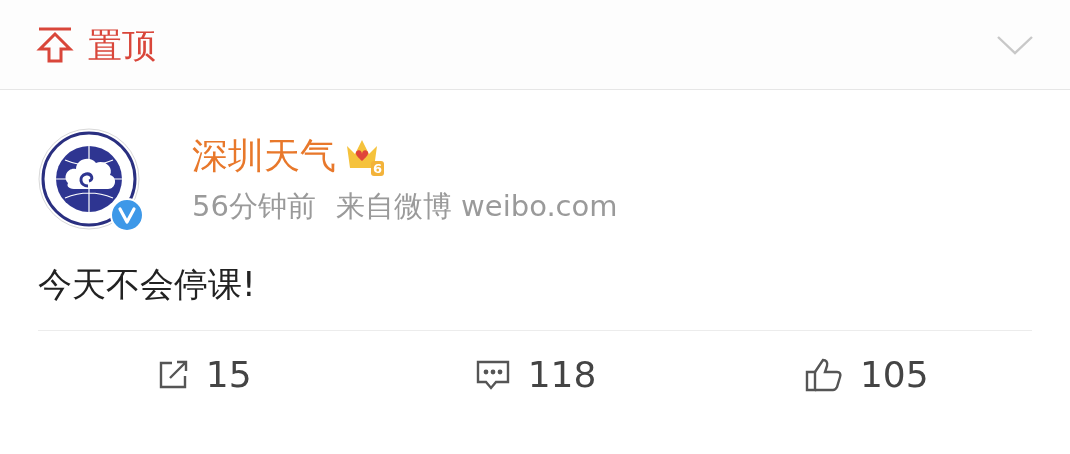 Image resolution: width=1070 pixels, height=454 pixels. Describe the element at coordinates (254, 206) in the screenshot. I see `post-time: 56分钟前` at that location.